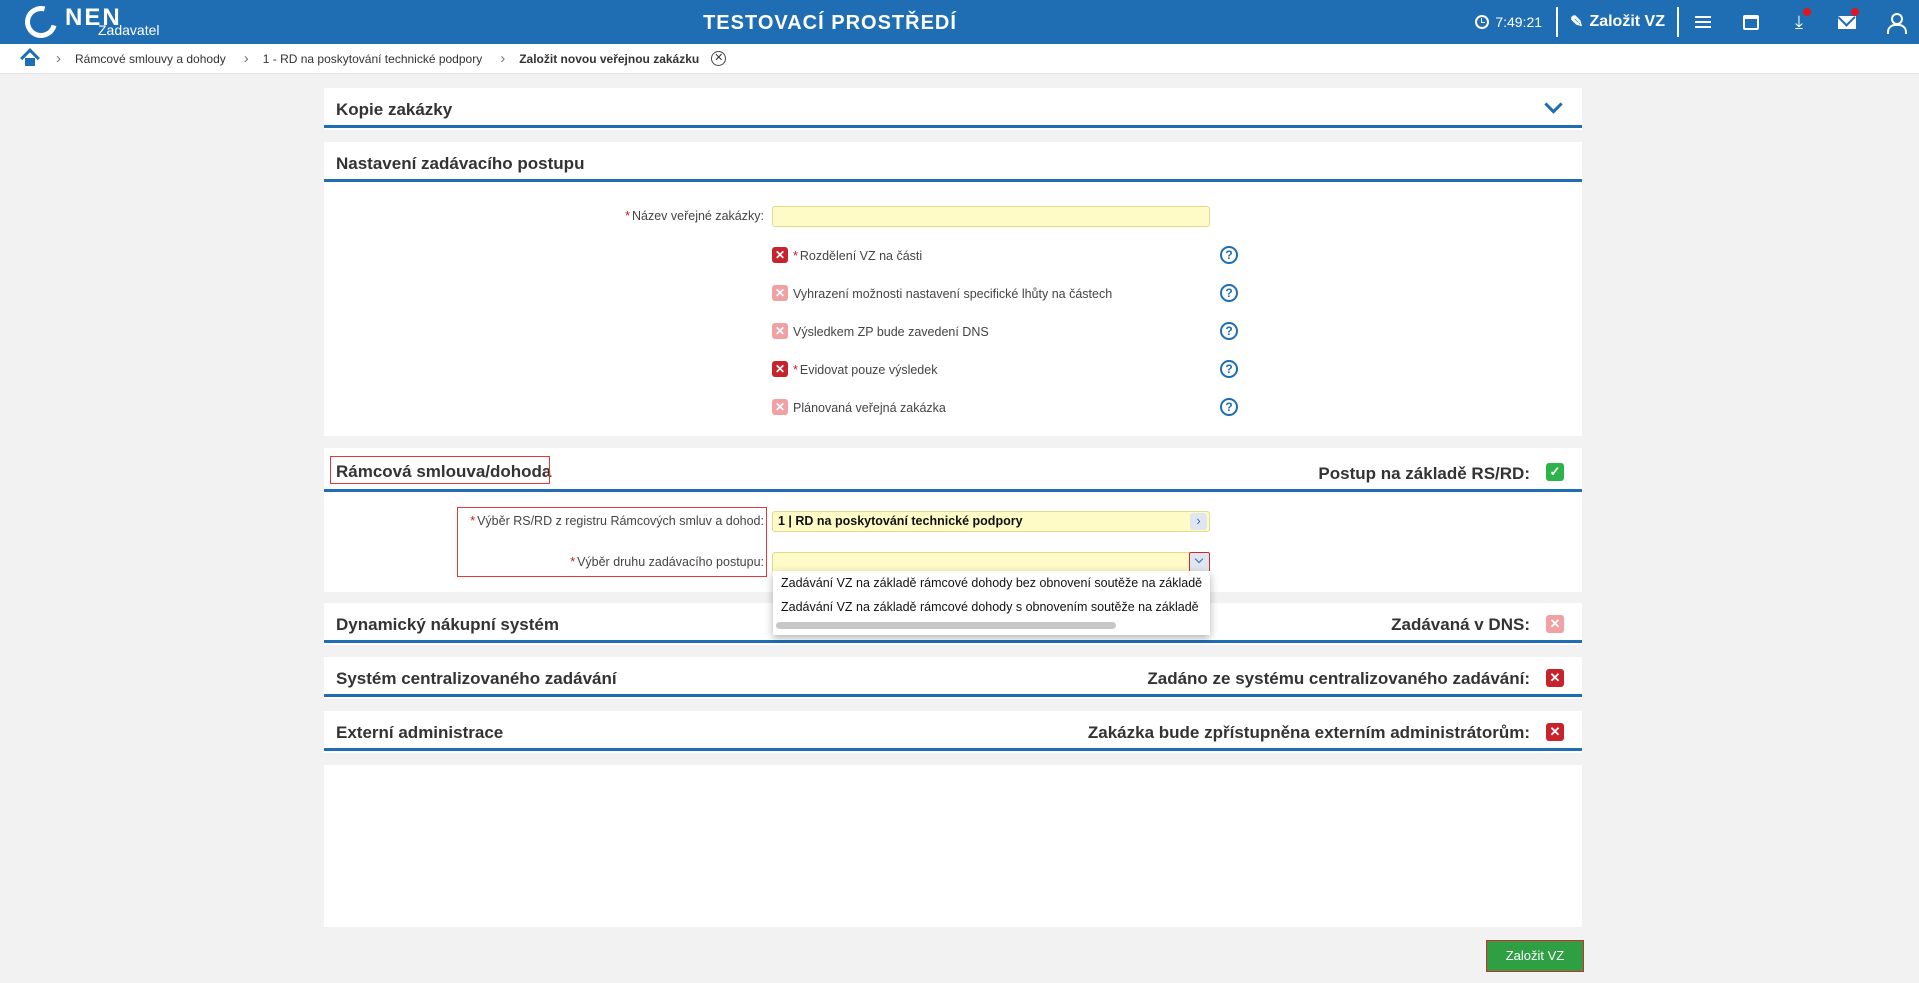 This screenshot has width=1919, height=983. What do you see at coordinates (1627, 21) in the screenshot?
I see `create-vz-top-label: Založit VZ` at bounding box center [1627, 21].